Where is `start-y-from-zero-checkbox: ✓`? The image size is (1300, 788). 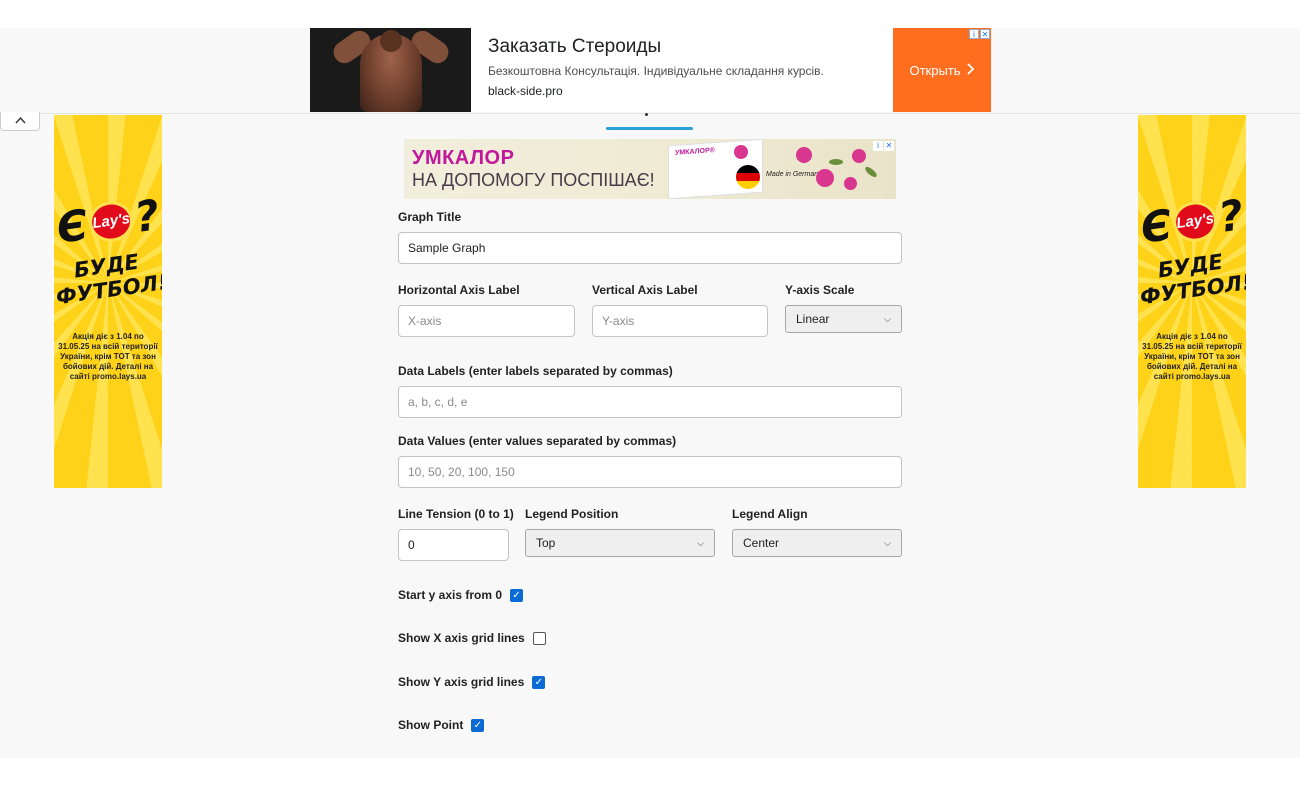 start-y-from-zero-checkbox: ✓ is located at coordinates (517, 595).